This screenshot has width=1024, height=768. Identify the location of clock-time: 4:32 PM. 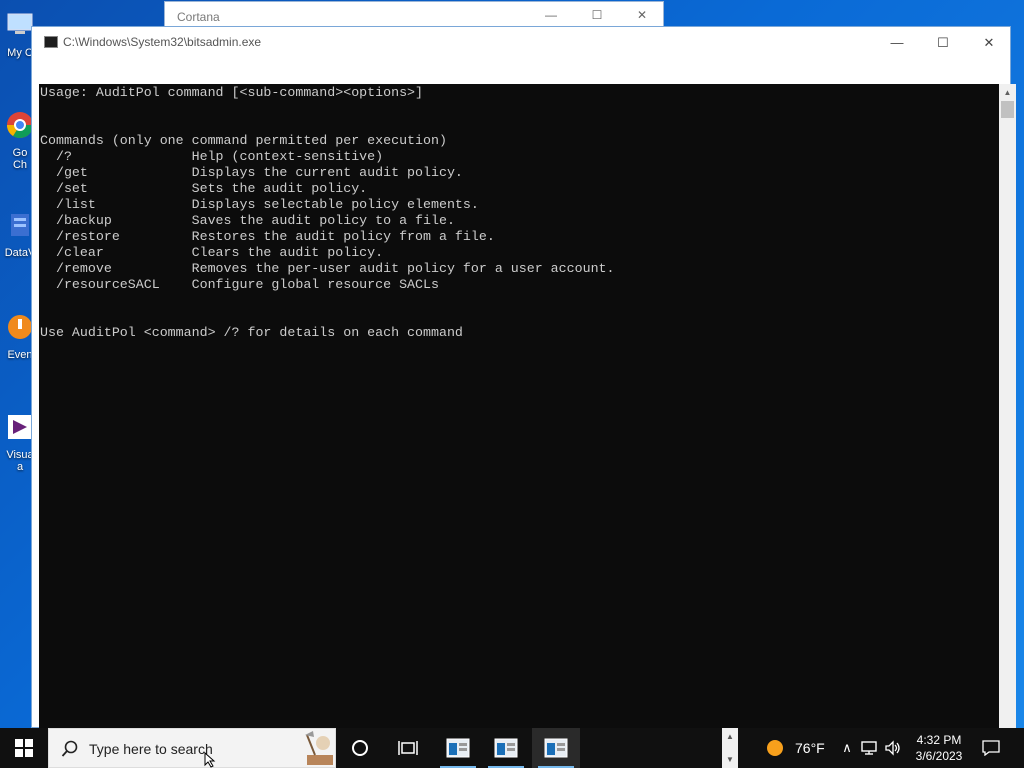
(939, 740).